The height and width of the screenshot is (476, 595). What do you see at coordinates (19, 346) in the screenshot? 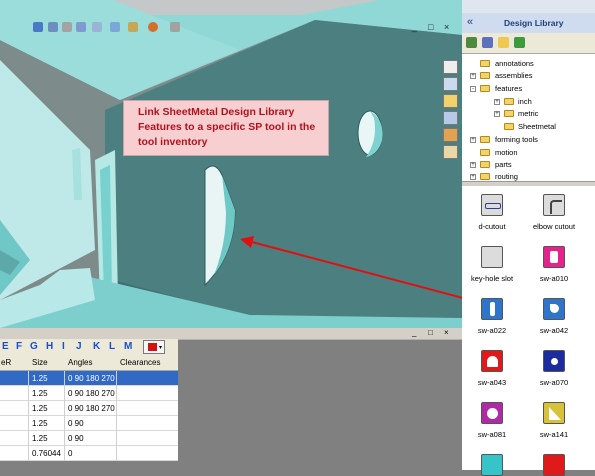
I see `column-button-f: F` at bounding box center [19, 346].